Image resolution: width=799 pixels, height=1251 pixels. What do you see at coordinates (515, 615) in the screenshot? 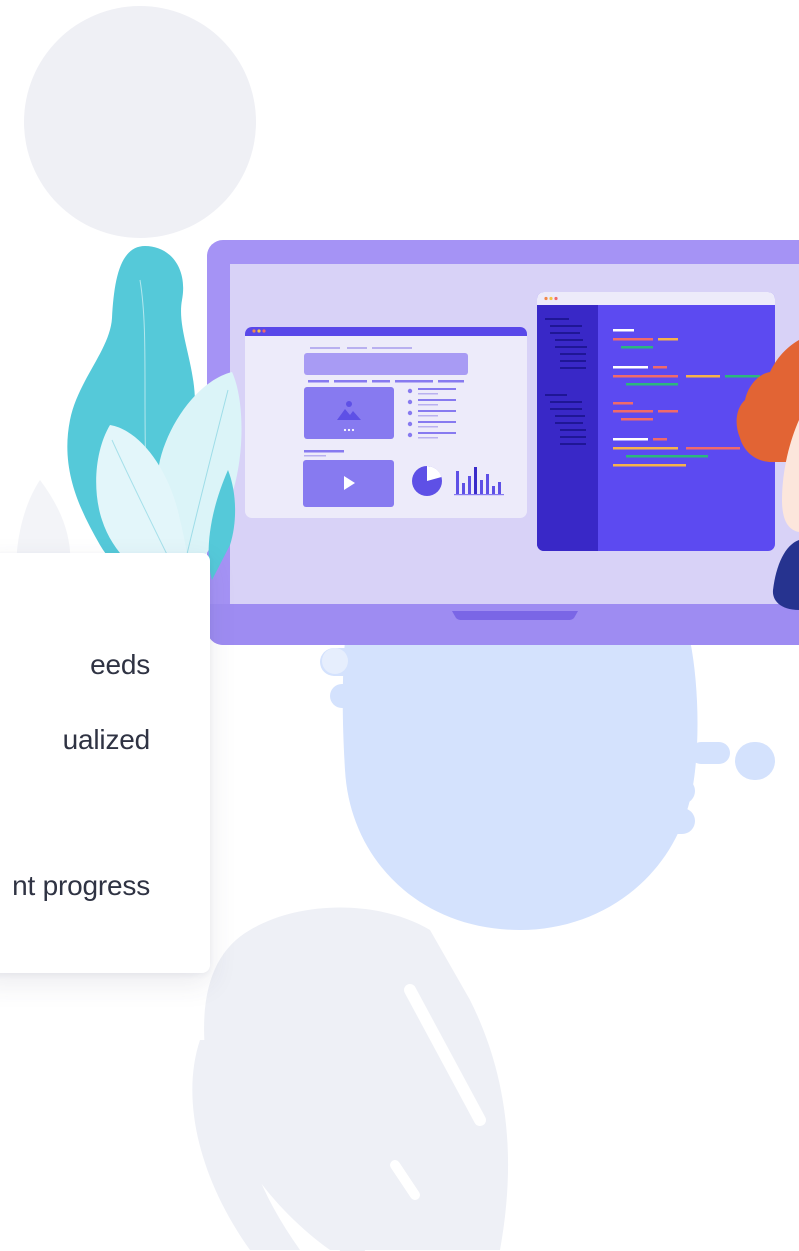
I see `laptop-notch` at bounding box center [515, 615].